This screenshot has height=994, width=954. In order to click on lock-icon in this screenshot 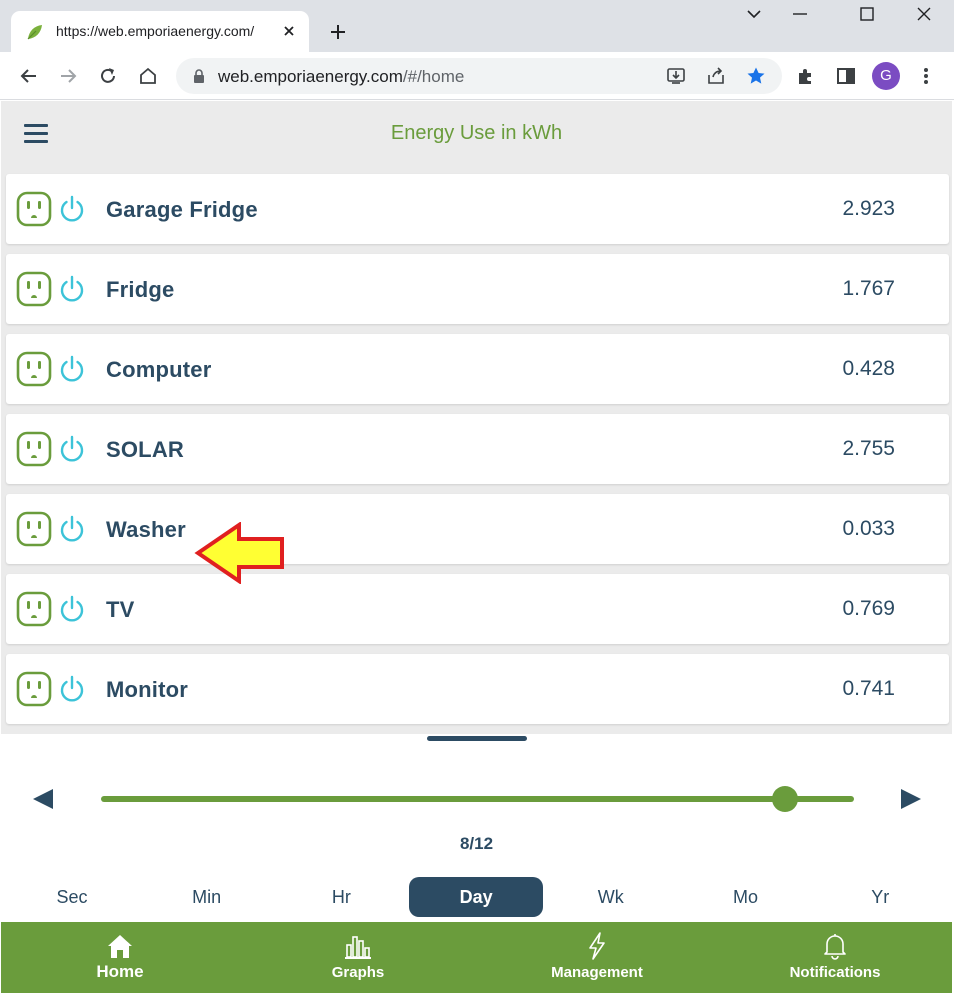, I will do `click(199, 76)`.